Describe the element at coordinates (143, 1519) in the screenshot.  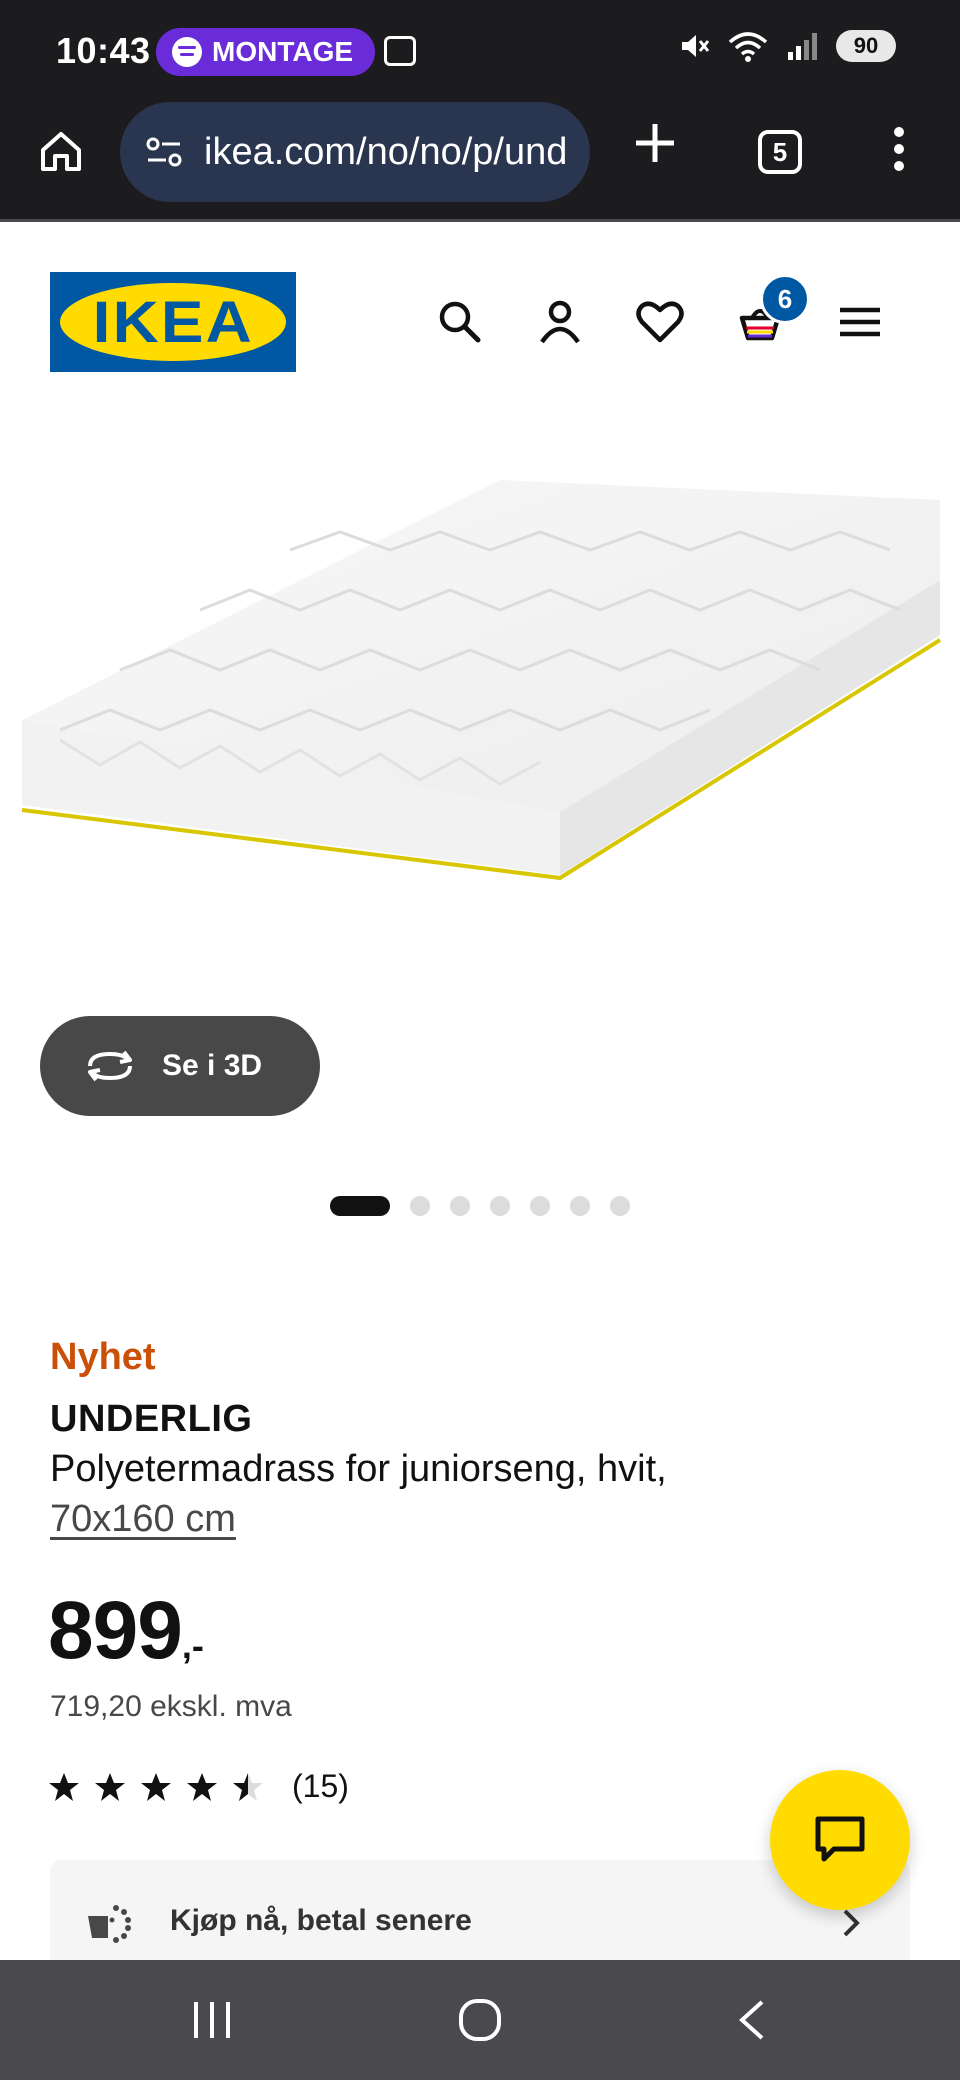
I see `product-size-link: 70x160 cm` at that location.